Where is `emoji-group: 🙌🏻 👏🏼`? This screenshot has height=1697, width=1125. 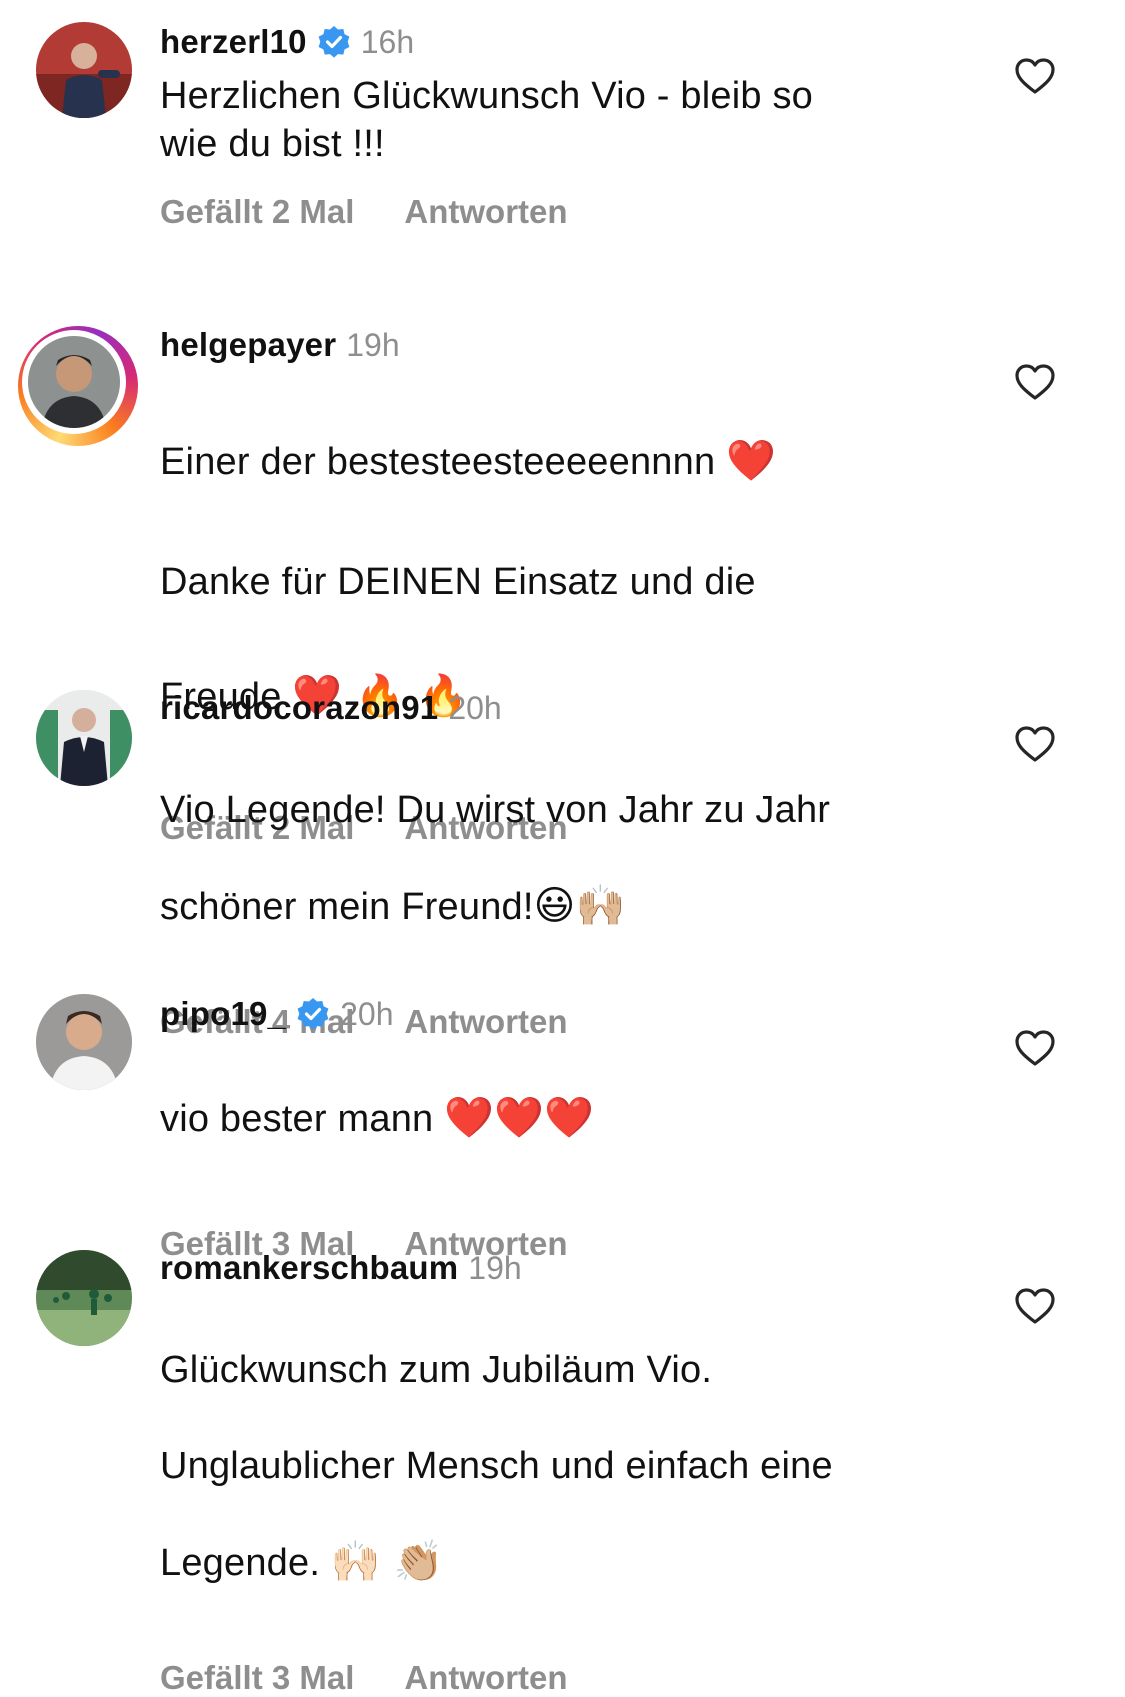
emoji-group: 🙌🏻 👏🏼 is located at coordinates (387, 1562).